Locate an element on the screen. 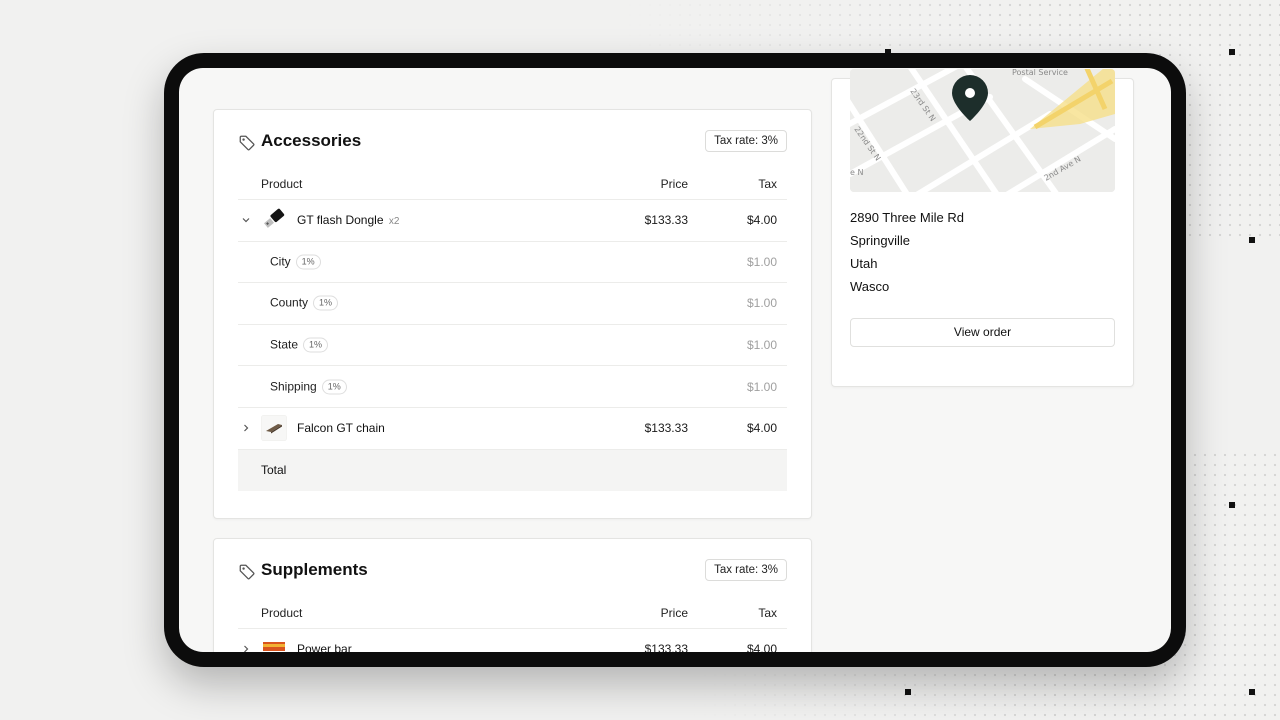 This screenshot has height=720, width=1280. card-header: Supplements Tax rate: 3% is located at coordinates (512, 571).